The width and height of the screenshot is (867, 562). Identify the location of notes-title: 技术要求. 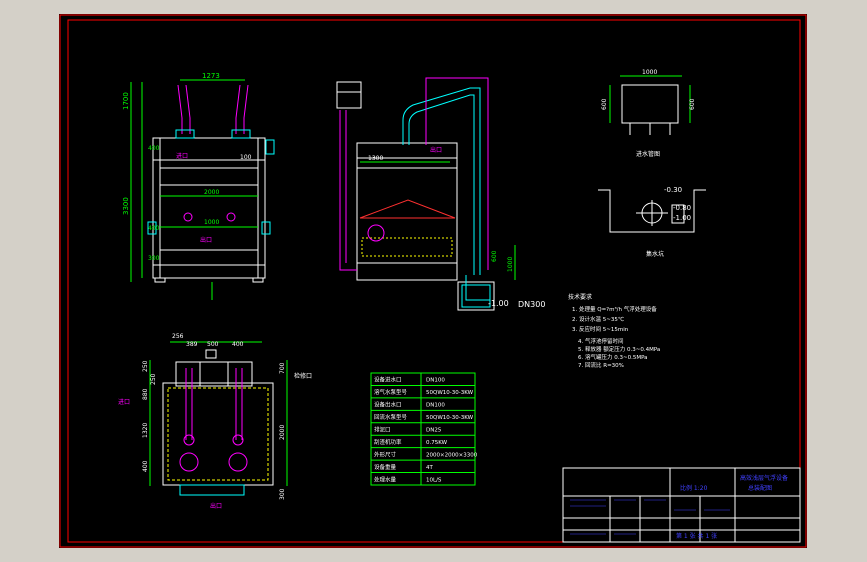
(580, 297).